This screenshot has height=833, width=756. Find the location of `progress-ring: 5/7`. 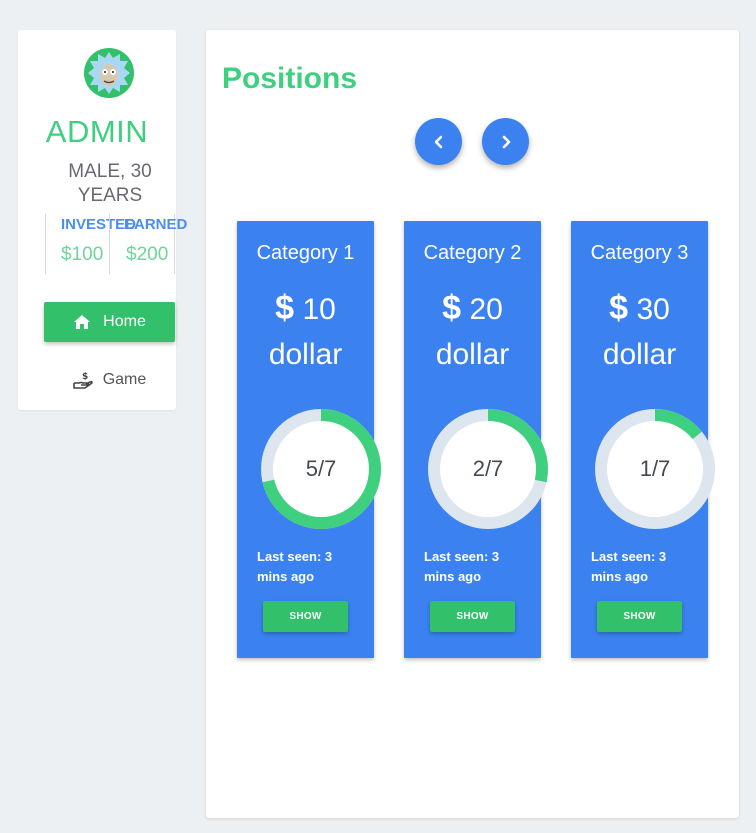

progress-ring: 5/7 is located at coordinates (321, 469).